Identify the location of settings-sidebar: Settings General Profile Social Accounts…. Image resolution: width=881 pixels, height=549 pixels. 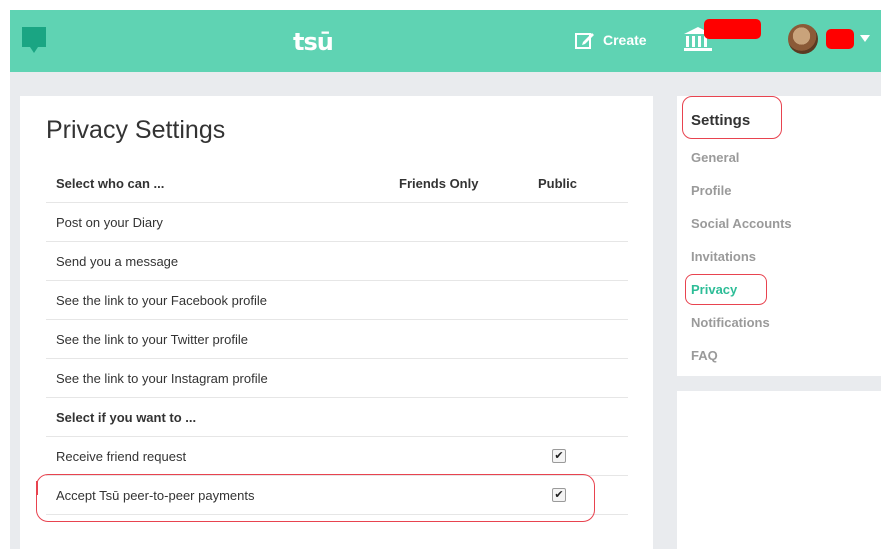
(779, 236).